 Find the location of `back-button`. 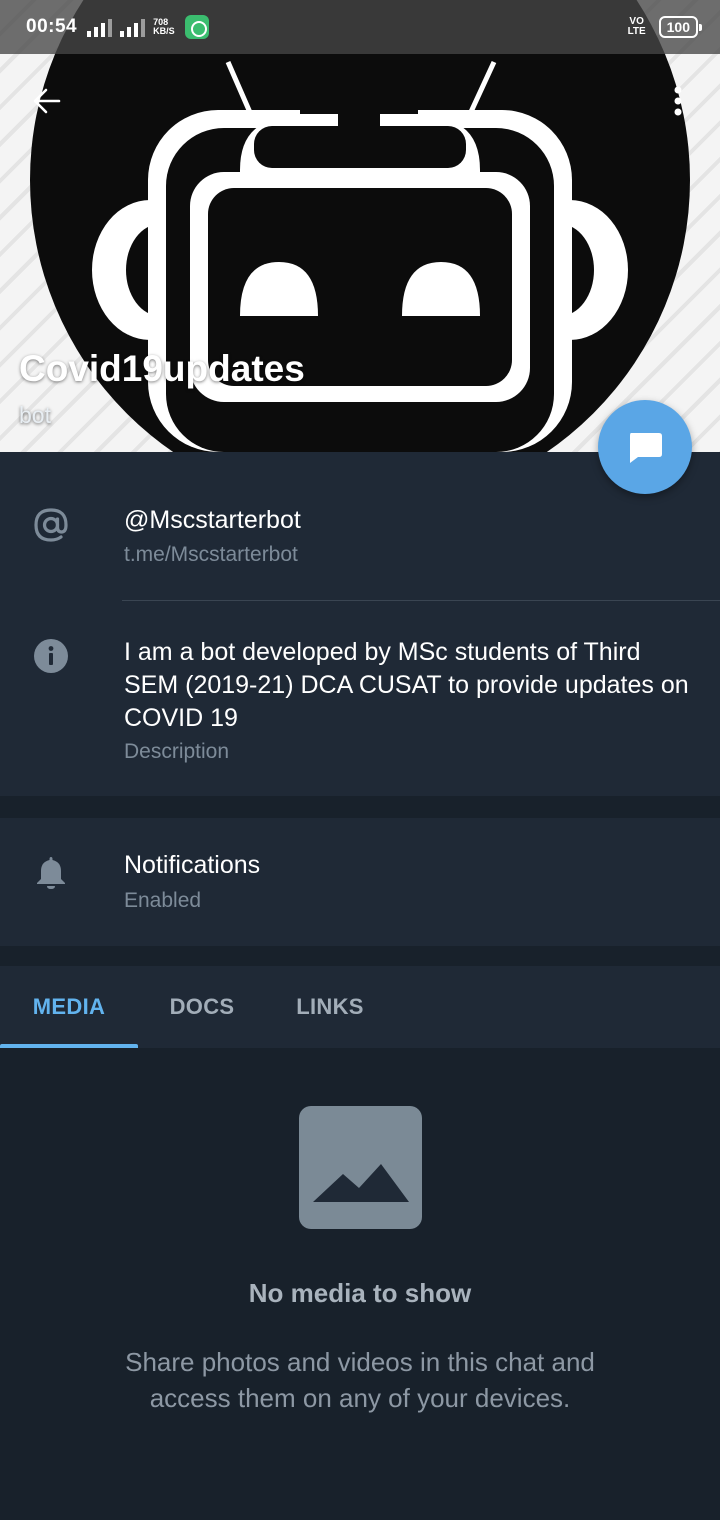

back-button is located at coordinates (47, 101).